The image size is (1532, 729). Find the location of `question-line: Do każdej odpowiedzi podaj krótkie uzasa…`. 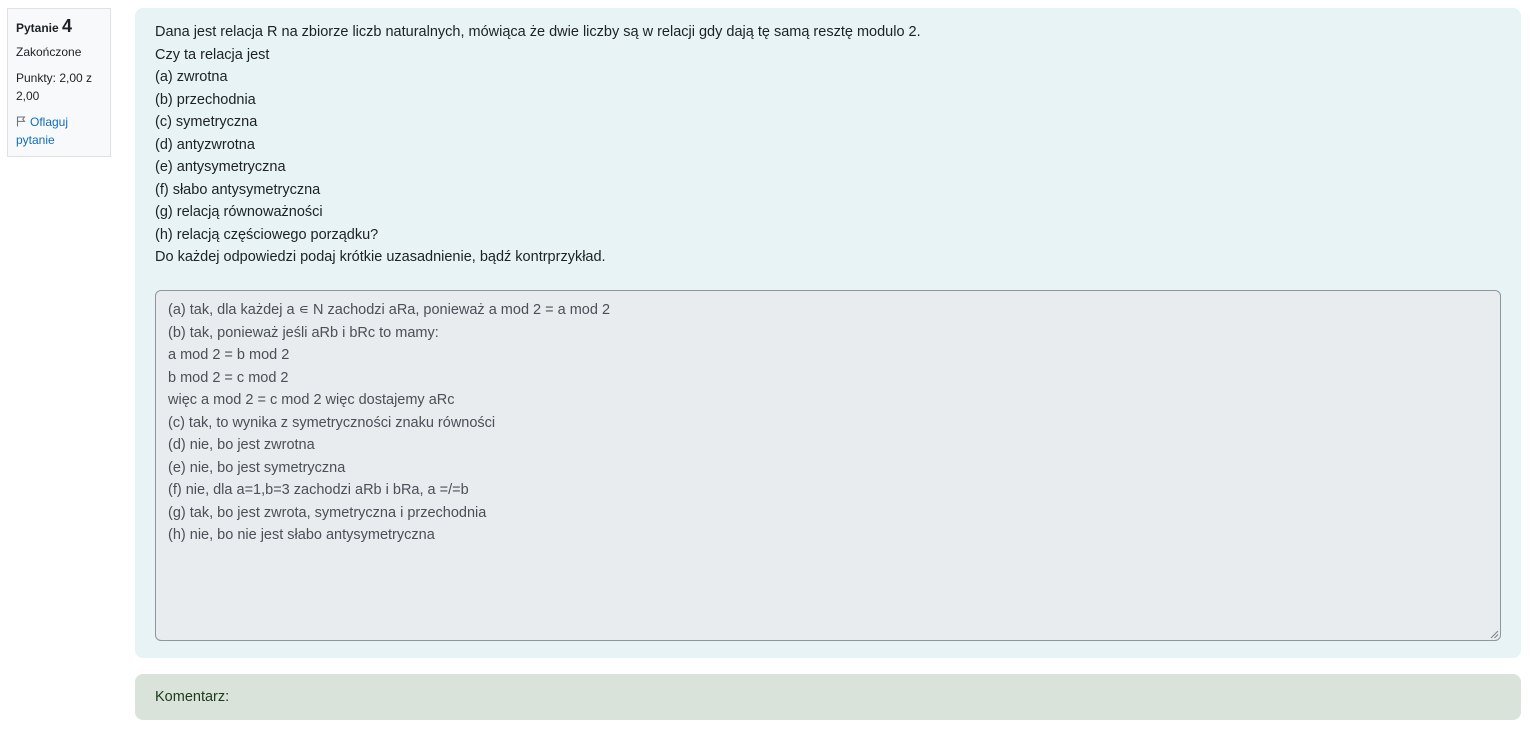

question-line: Do każdej odpowiedzi podaj krótkie uzasa… is located at coordinates (380, 257).